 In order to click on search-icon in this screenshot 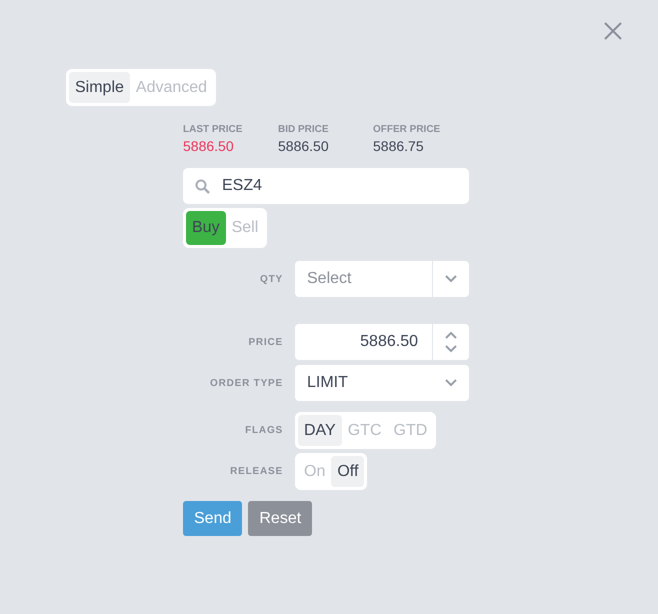, I will do `click(202, 186)`.